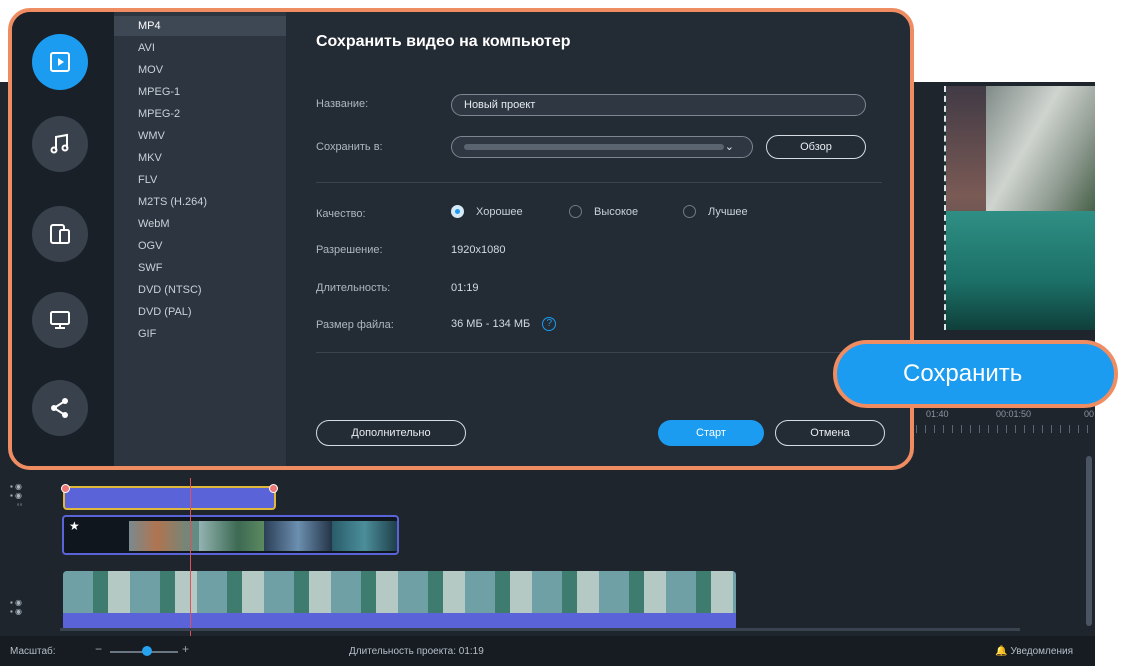 This screenshot has height=666, width=1121. What do you see at coordinates (341, 214) in the screenshot?
I see `quality-label: Качество:` at bounding box center [341, 214].